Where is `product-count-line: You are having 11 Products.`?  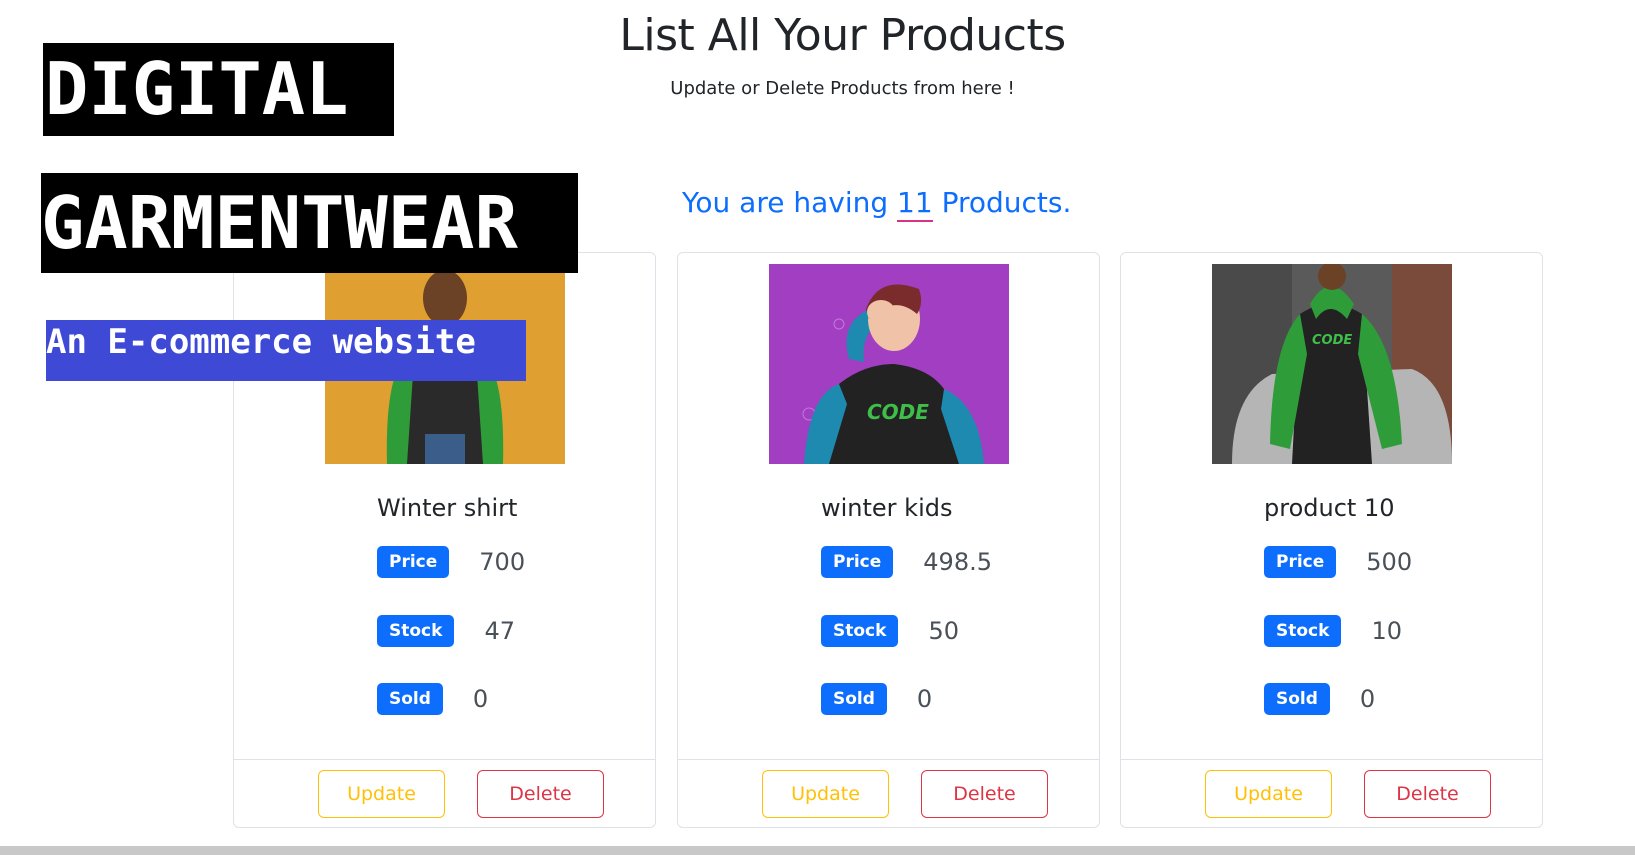 product-count-line: You are having 11 Products. is located at coordinates (877, 204).